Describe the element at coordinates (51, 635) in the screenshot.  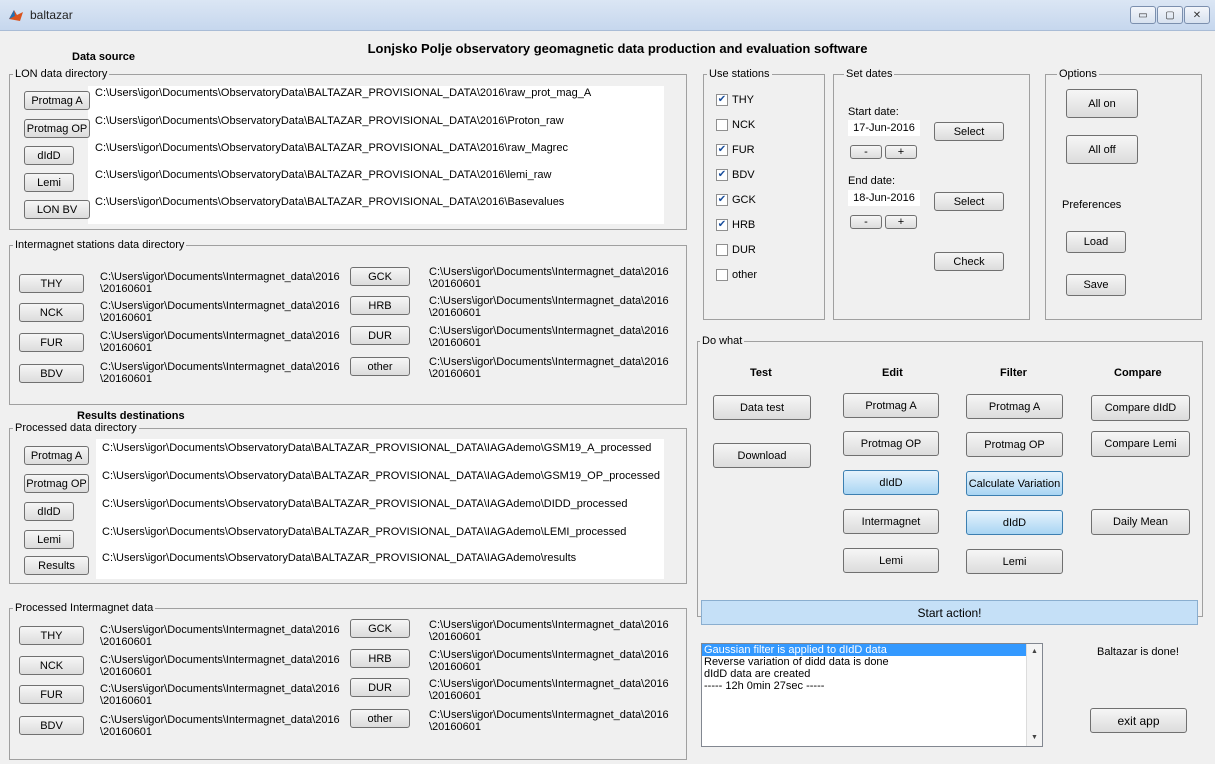
I see `result-station-thy-button: THY` at that location.